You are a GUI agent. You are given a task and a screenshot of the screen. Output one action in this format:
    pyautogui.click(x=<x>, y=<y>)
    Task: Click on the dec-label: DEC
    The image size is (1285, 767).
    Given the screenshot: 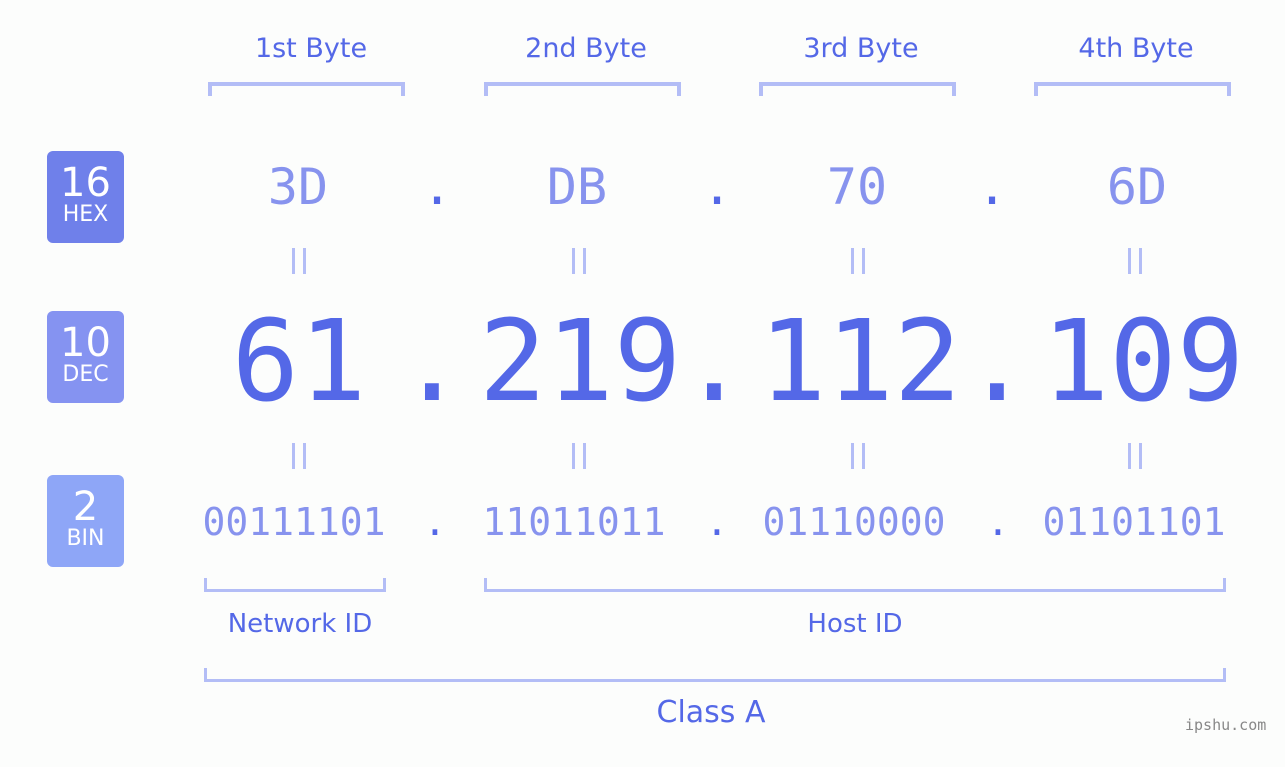 What is the action you would take?
    pyautogui.click(x=85, y=374)
    